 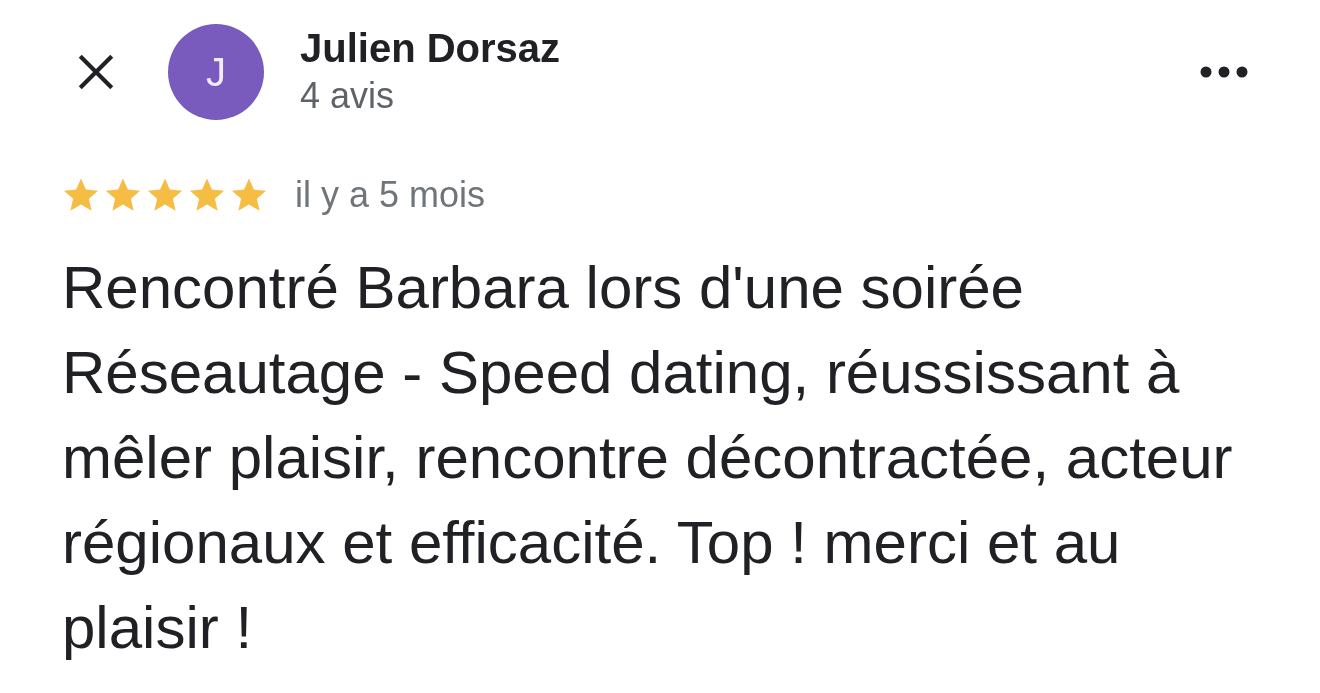 What do you see at coordinates (348, 96) in the screenshot?
I see `review-count: 4 avis` at bounding box center [348, 96].